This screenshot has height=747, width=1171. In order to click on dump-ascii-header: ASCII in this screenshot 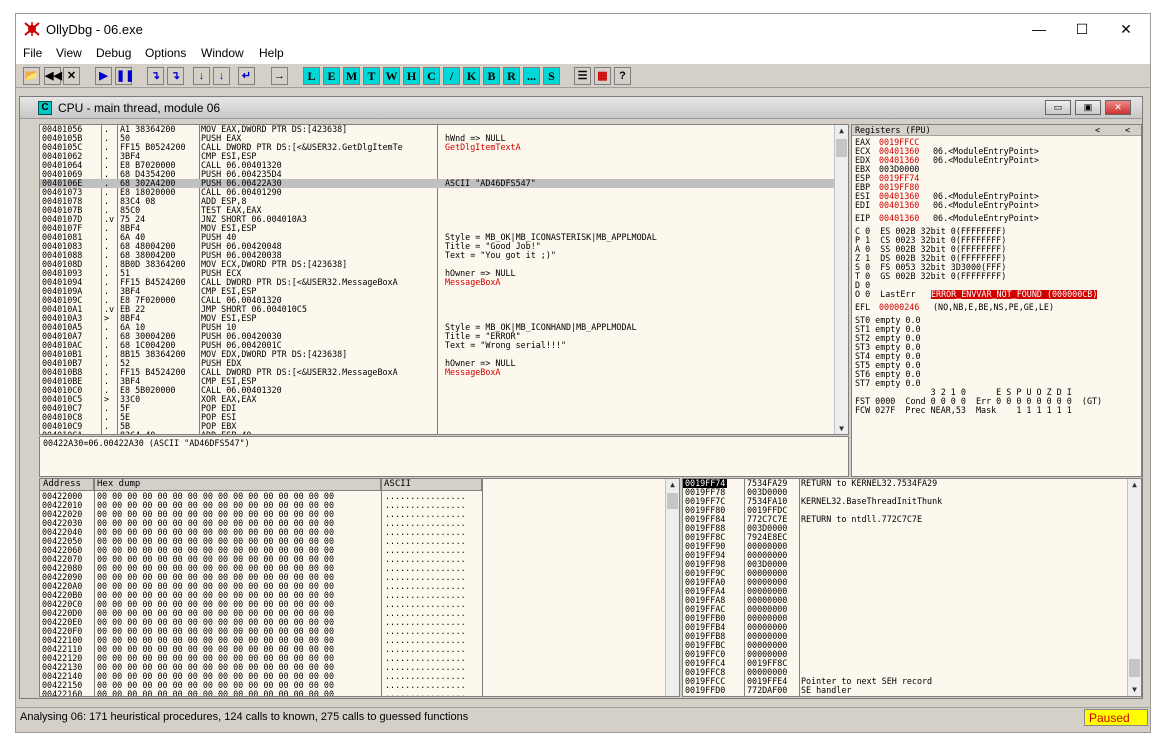, I will do `click(431, 485)`.